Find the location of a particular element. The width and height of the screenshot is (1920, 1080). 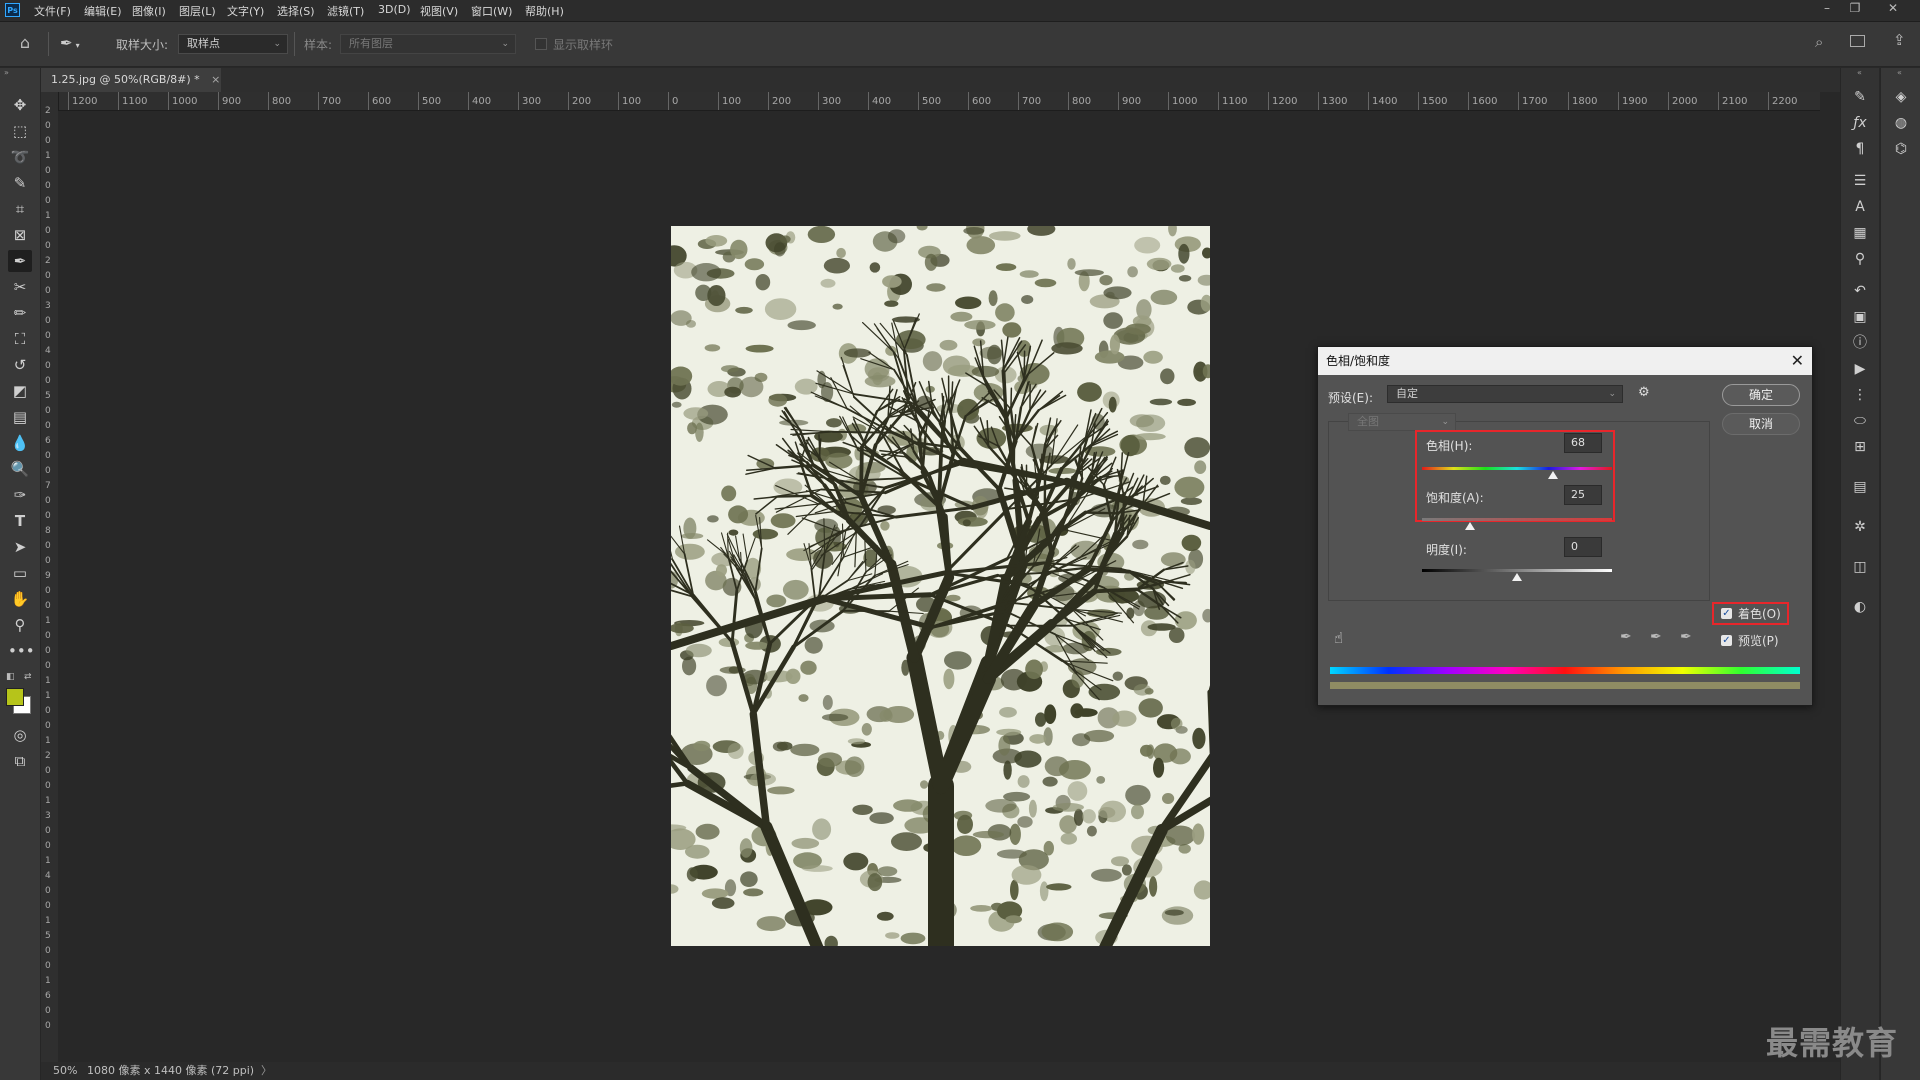

document-tab: 1.25.jpg @ 50%(RGB/8#) * × is located at coordinates (131, 80).